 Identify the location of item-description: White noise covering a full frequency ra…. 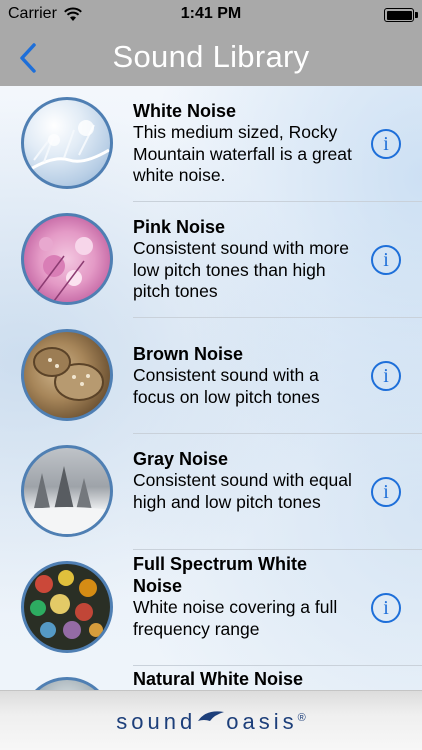
(235, 618).